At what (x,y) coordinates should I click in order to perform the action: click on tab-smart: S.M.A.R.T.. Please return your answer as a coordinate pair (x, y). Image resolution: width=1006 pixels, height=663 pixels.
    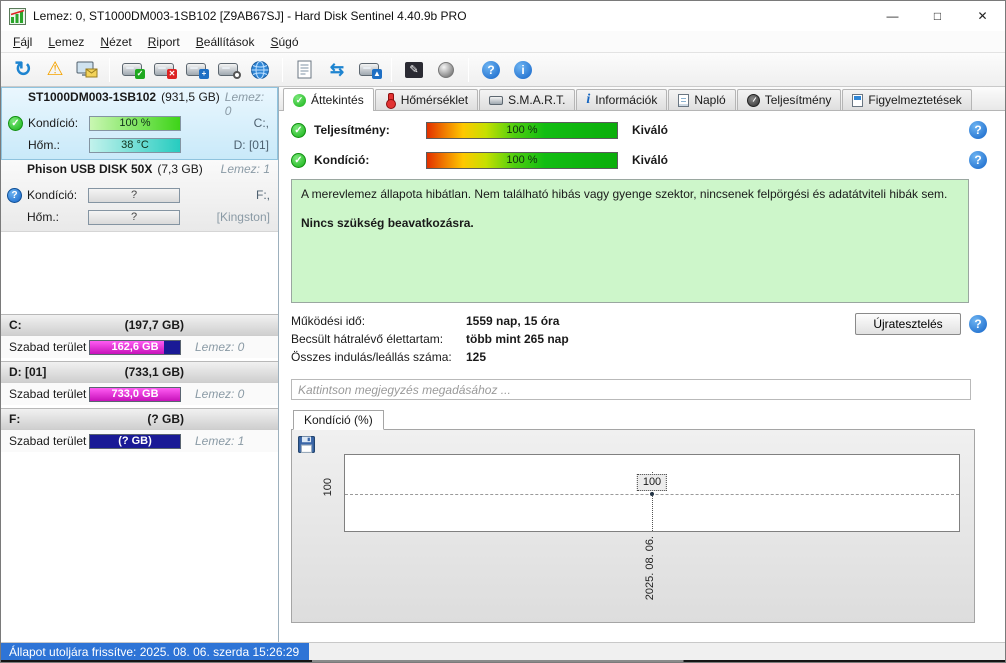
    Looking at the image, I should click on (527, 99).